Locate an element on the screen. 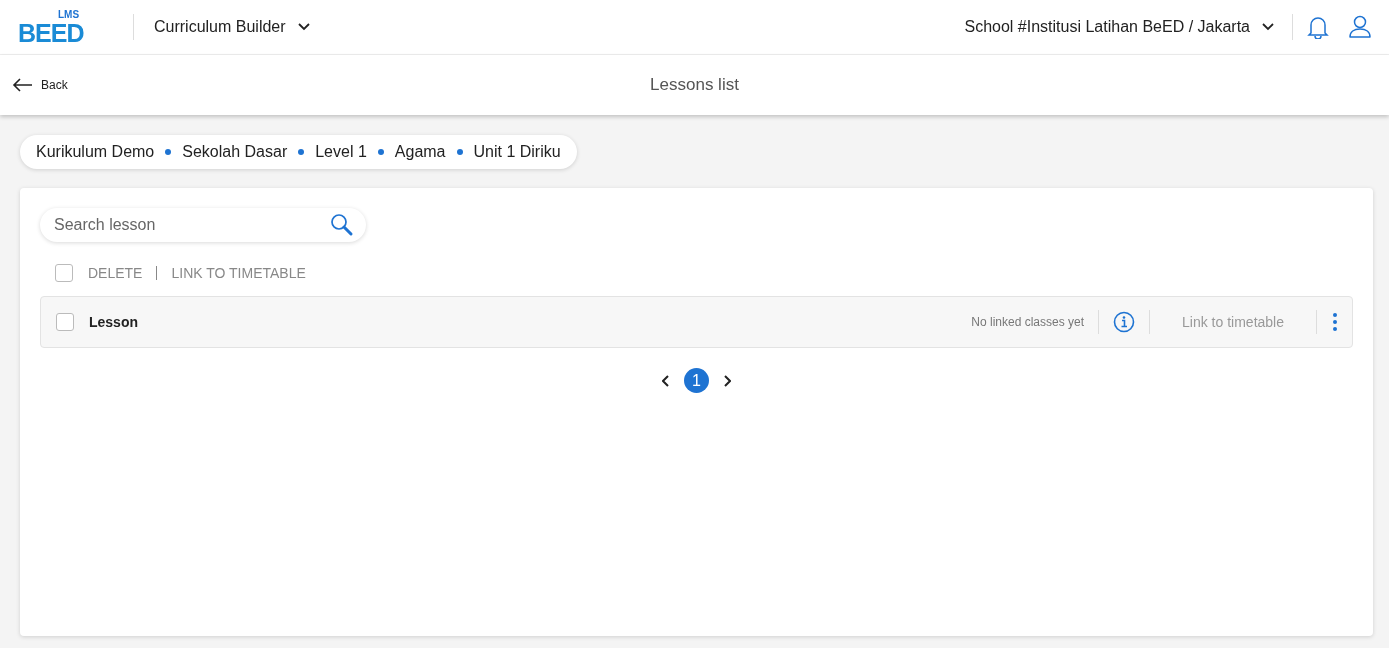 The width and height of the screenshot is (1389, 648). search-field: Search lesson is located at coordinates (203, 225).